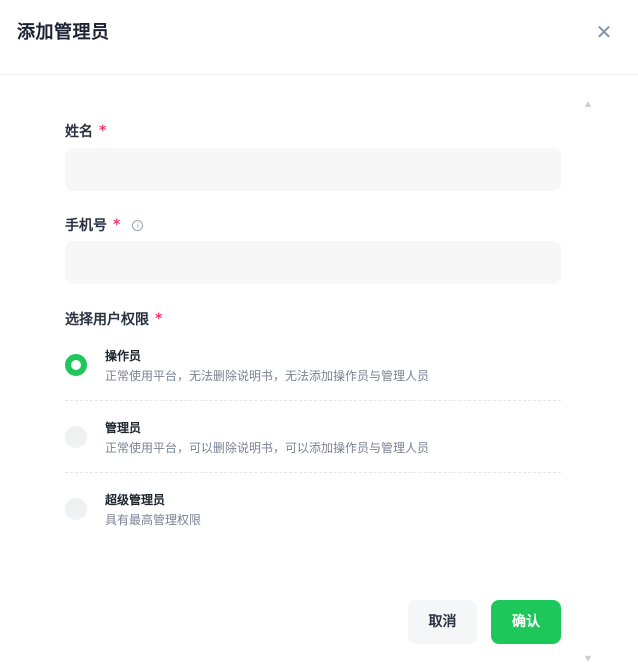 The image size is (638, 671). I want to click on dialog-header: 添加管理员 ✕, so click(319, 37).